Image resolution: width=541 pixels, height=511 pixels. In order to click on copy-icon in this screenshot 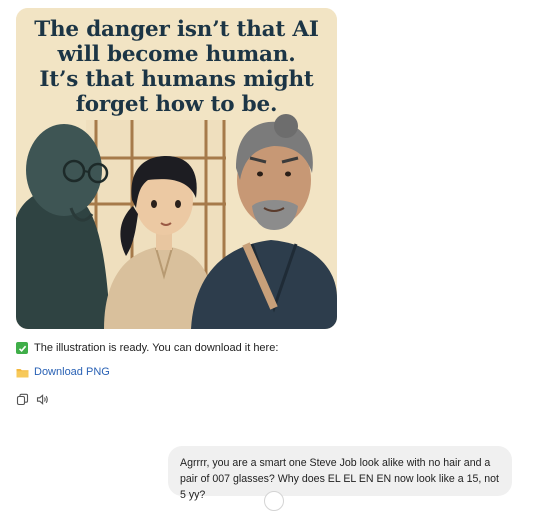, I will do `click(22, 399)`.